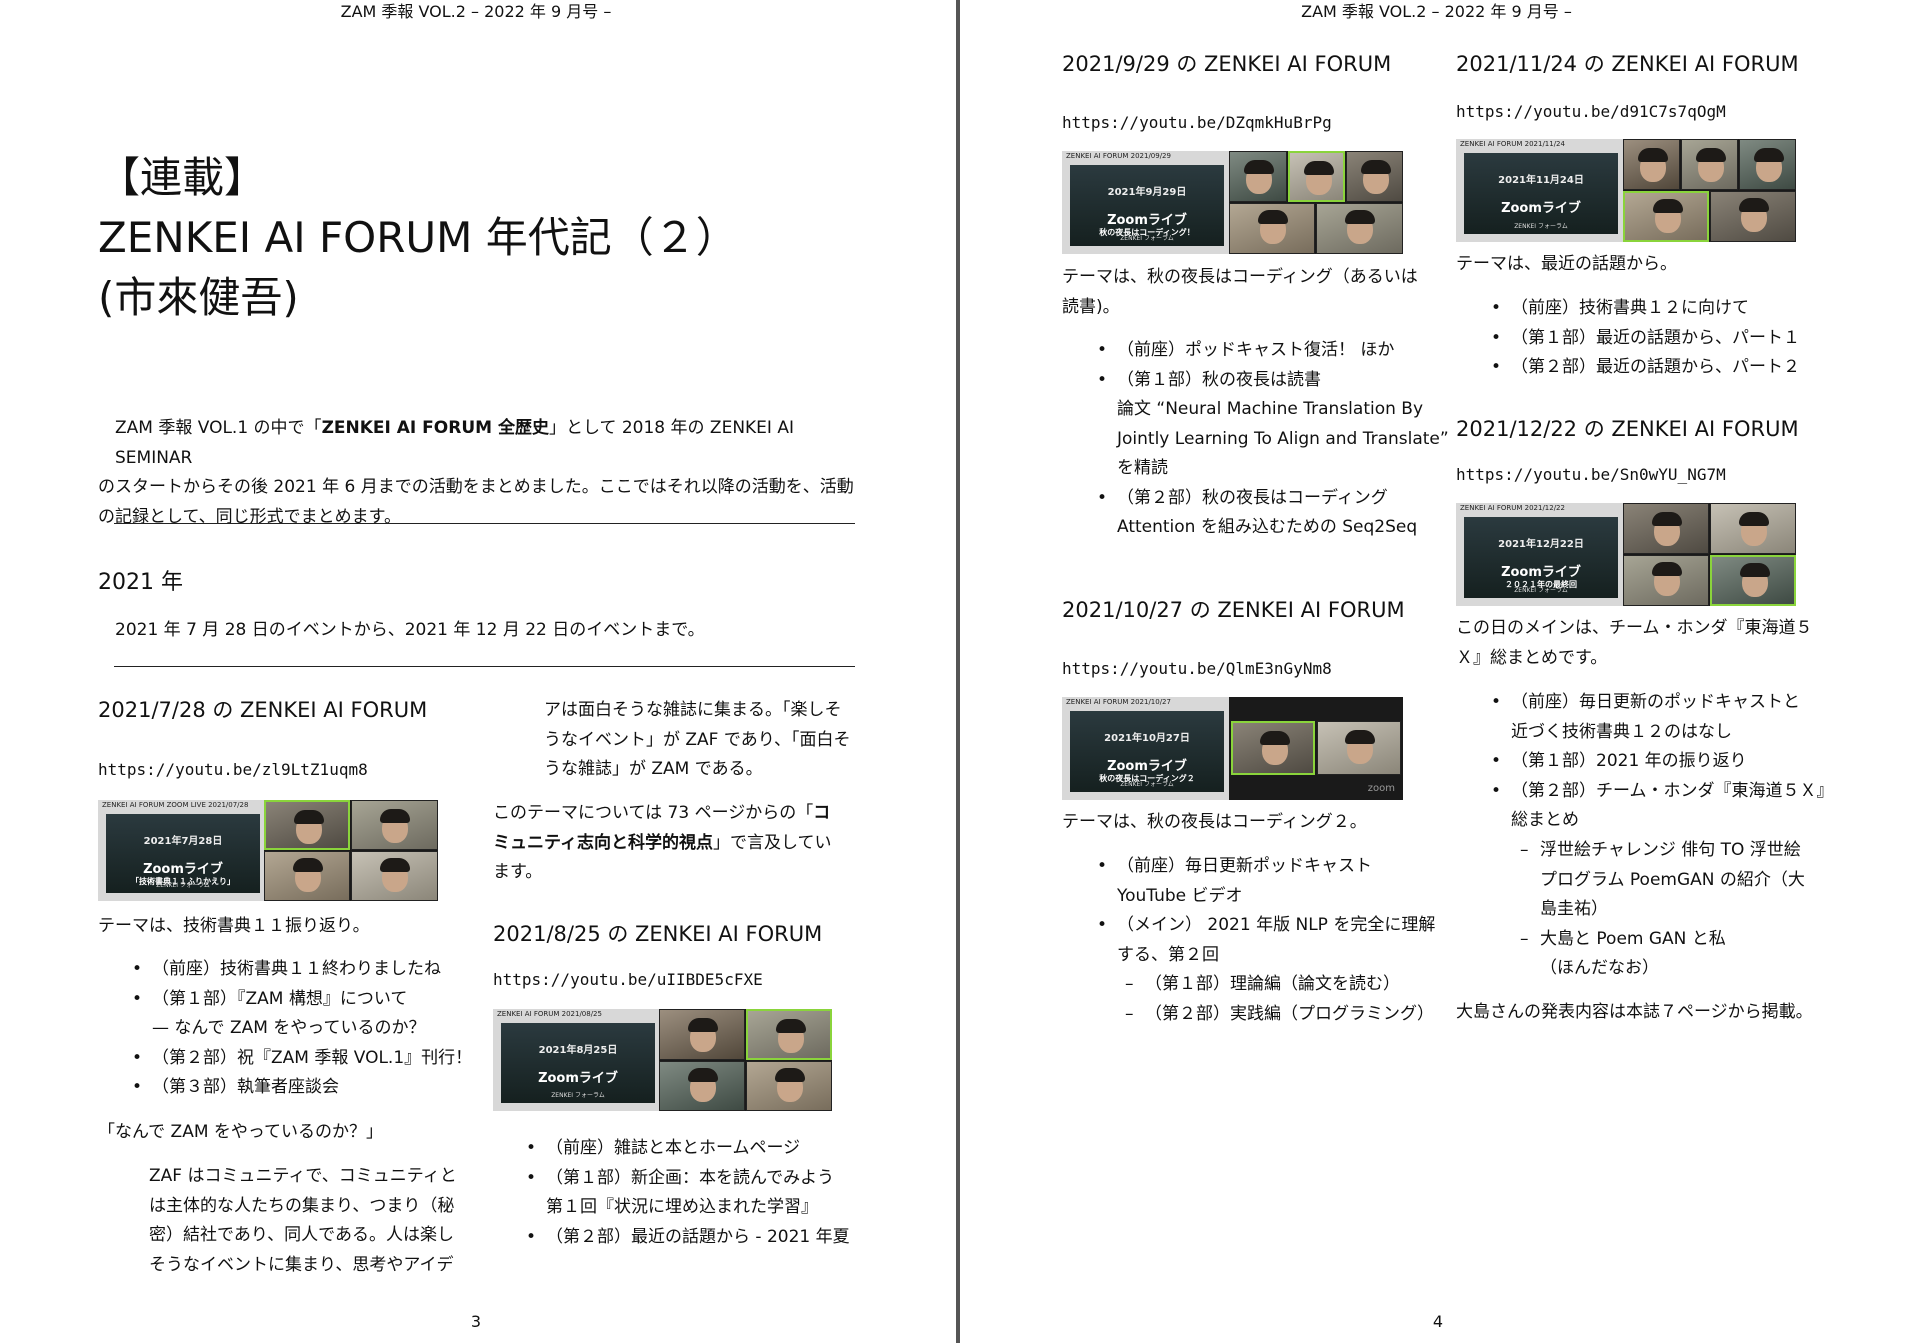  What do you see at coordinates (1283, 438) in the screenshot?
I see `agenda-item-cont: Jointly Learning To Align and Translate”` at bounding box center [1283, 438].